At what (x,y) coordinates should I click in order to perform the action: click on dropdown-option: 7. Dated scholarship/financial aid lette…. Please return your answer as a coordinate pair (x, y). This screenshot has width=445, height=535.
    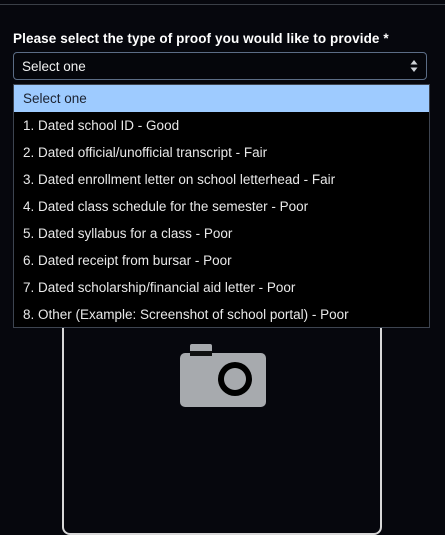
    Looking at the image, I should click on (221, 287).